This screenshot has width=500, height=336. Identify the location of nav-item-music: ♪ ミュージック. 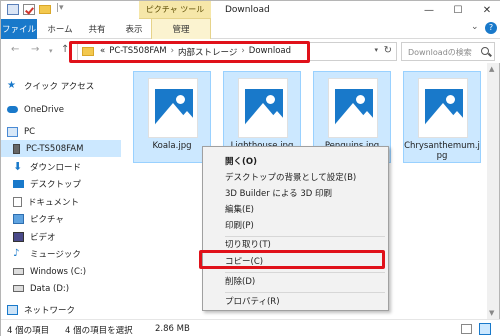
(61, 253).